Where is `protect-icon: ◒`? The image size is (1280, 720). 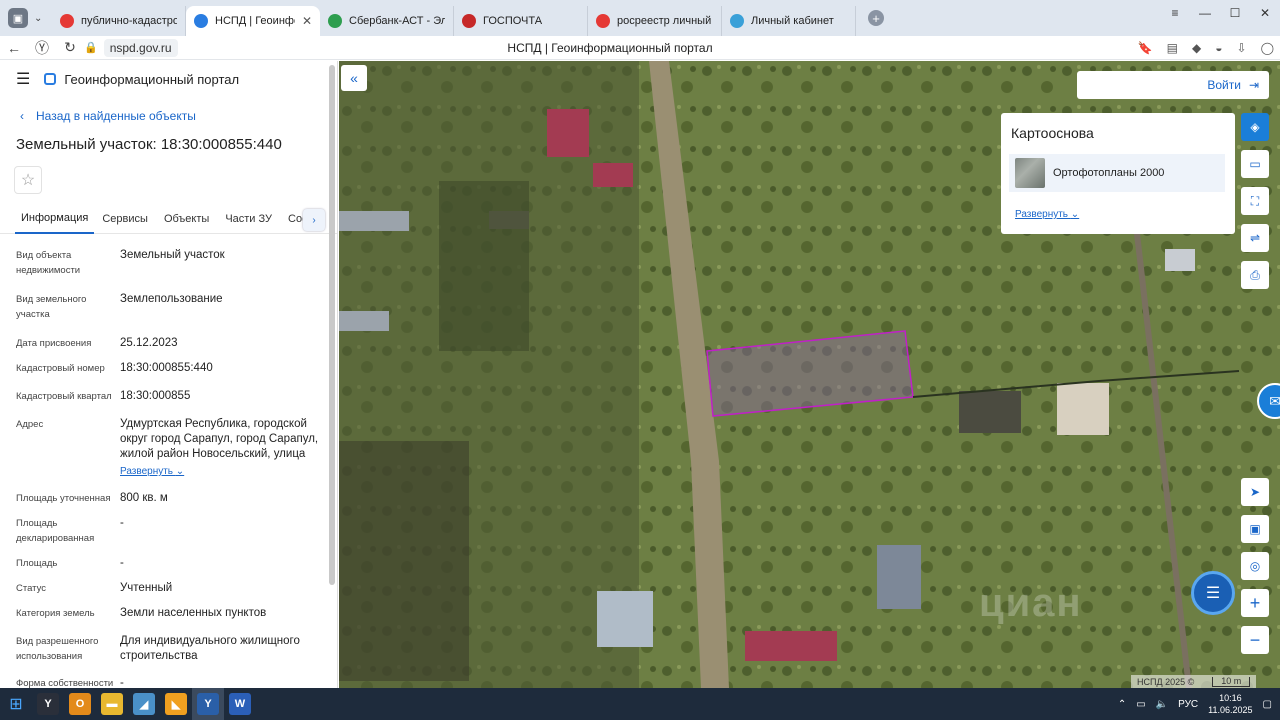 protect-icon: ◒ is located at coordinates (1218, 48).